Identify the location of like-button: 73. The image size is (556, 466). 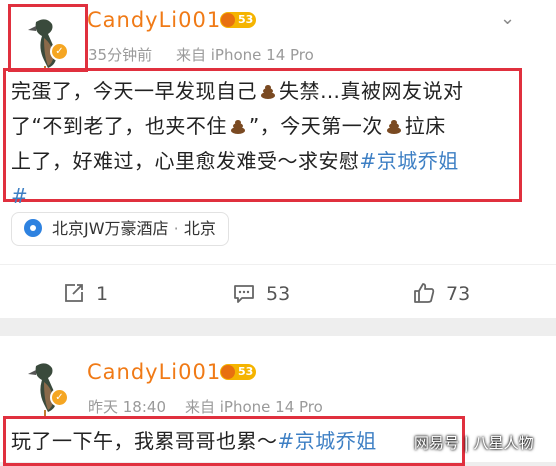
(447, 294).